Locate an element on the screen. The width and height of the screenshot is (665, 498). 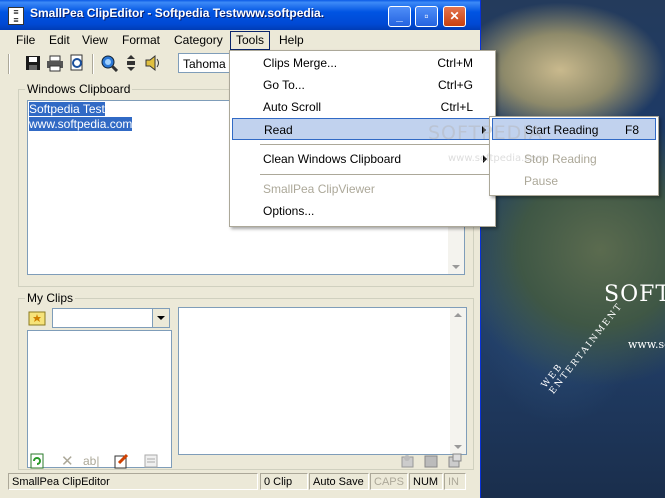
toolbar-grip is located at coordinates (9, 64).